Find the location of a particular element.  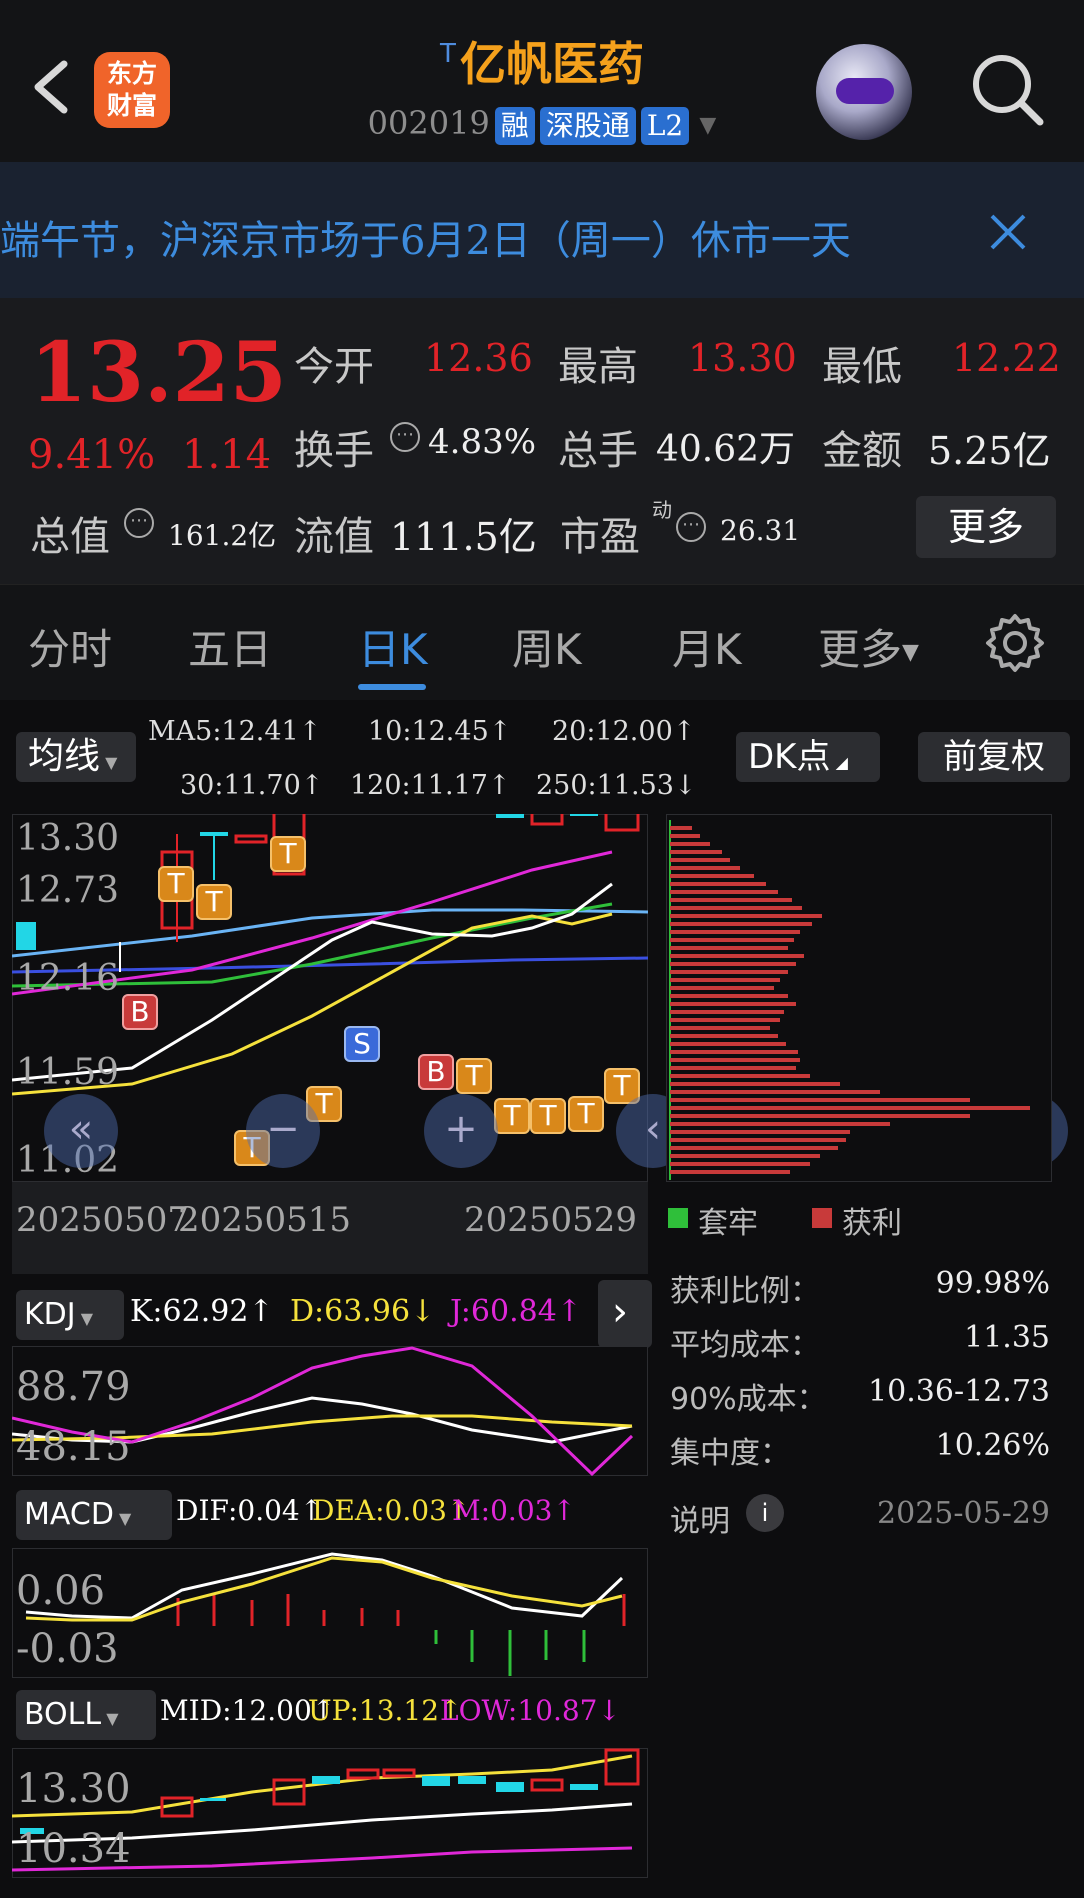

mktcap-label: 总值 is located at coordinates (70, 537).